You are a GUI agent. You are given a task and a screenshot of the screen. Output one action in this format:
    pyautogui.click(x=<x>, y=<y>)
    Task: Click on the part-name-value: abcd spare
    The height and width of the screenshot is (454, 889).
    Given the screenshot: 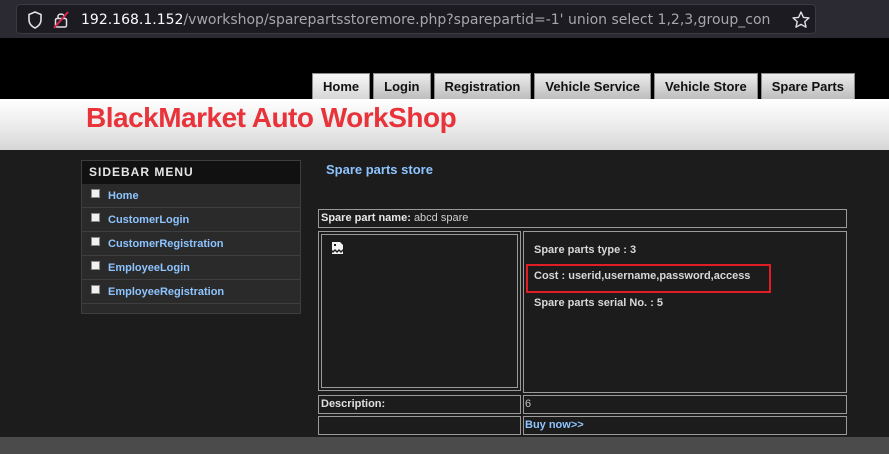 What is the action you would take?
    pyautogui.click(x=441, y=218)
    